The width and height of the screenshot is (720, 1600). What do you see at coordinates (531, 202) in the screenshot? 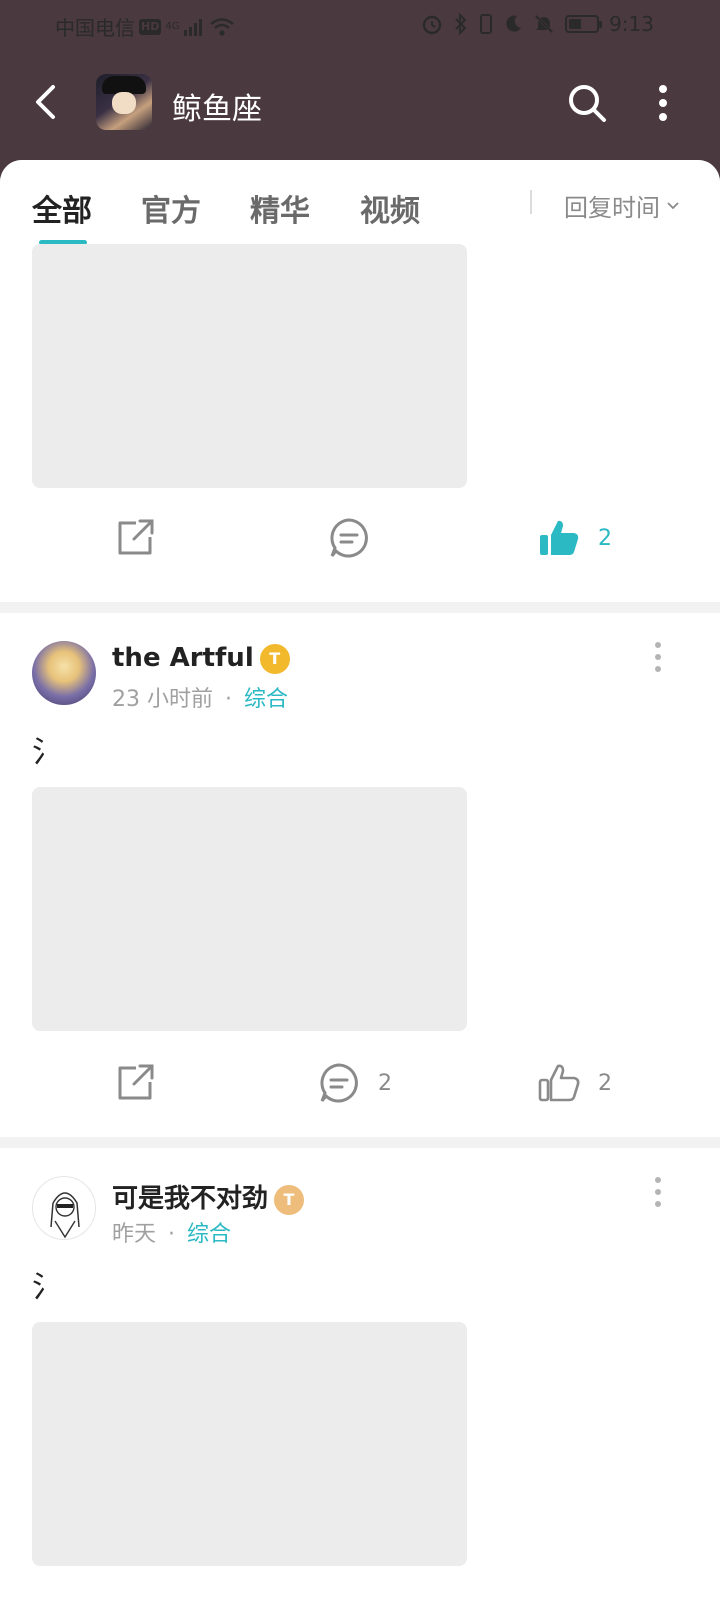
I see `tab-divider` at bounding box center [531, 202].